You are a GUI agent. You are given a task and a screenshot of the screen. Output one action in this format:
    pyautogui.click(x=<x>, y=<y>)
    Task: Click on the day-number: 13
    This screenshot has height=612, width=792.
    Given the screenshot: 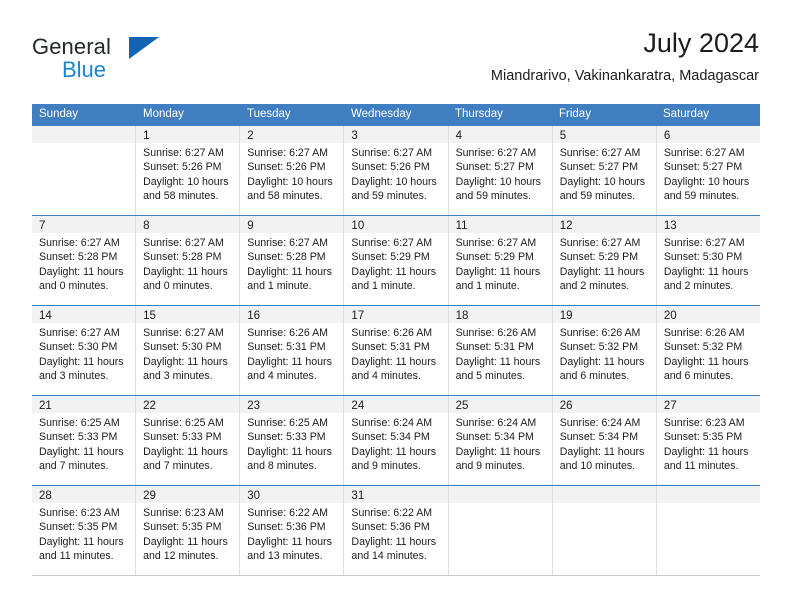 What is the action you would take?
    pyautogui.click(x=670, y=226)
    